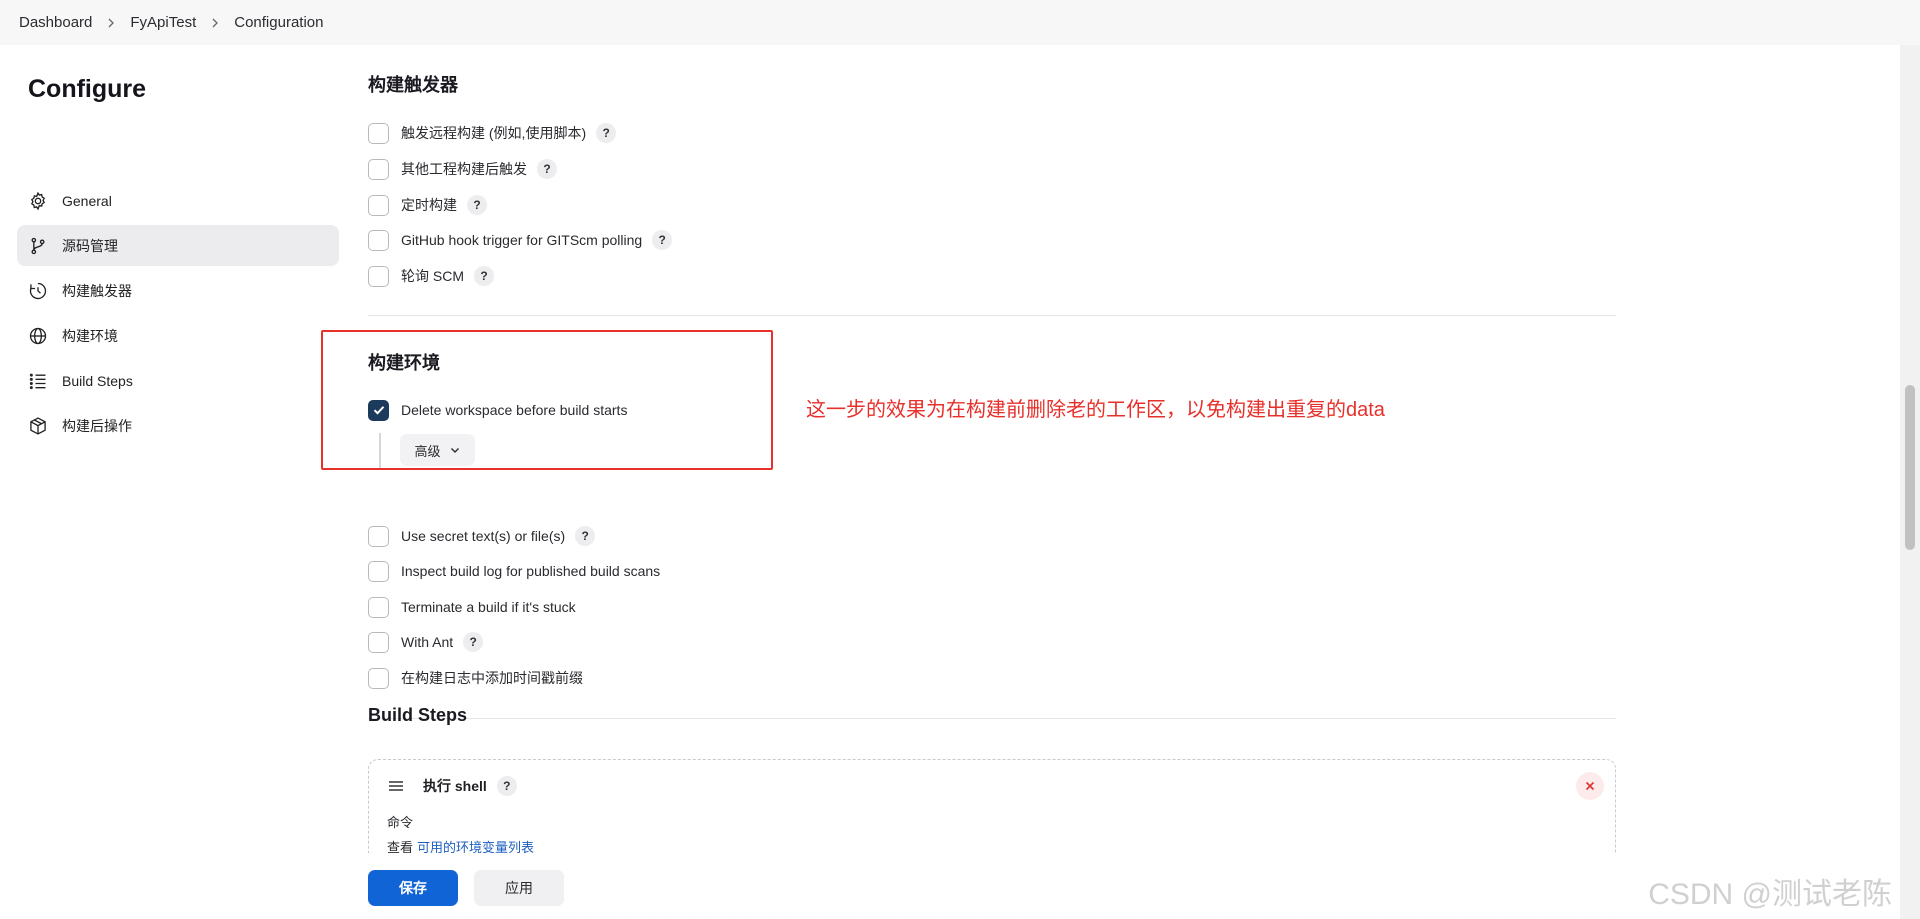 This screenshot has height=919, width=1920. I want to click on annotation-highlight-box, so click(547, 400).